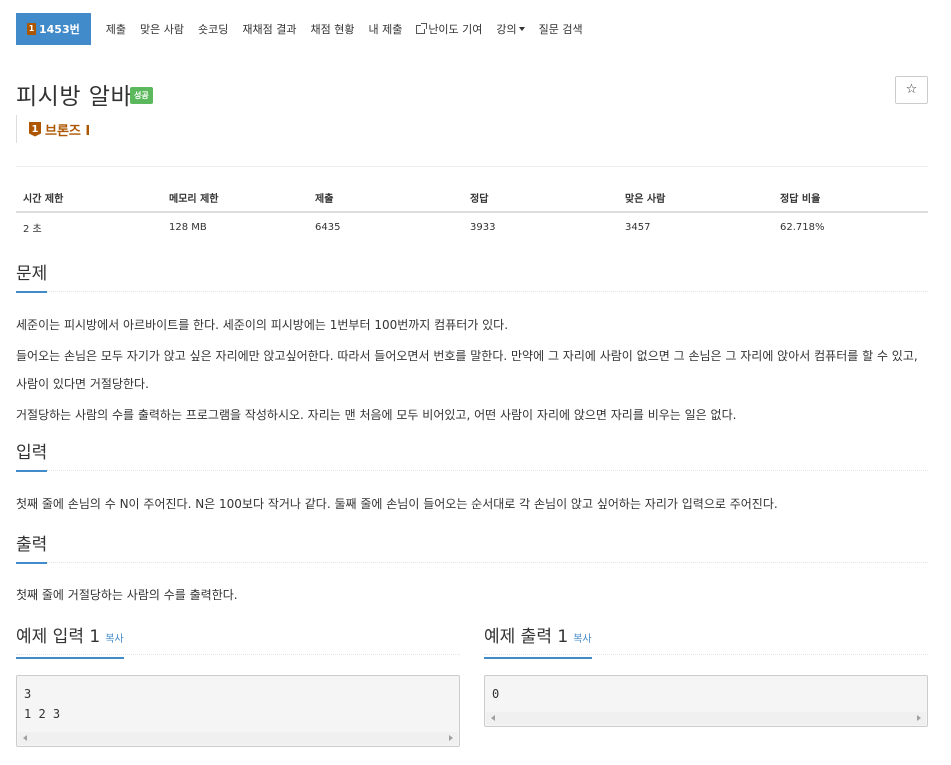 Image resolution: width=951 pixels, height=765 pixels. I want to click on nav-judge-status: 채점 현황, so click(332, 29).